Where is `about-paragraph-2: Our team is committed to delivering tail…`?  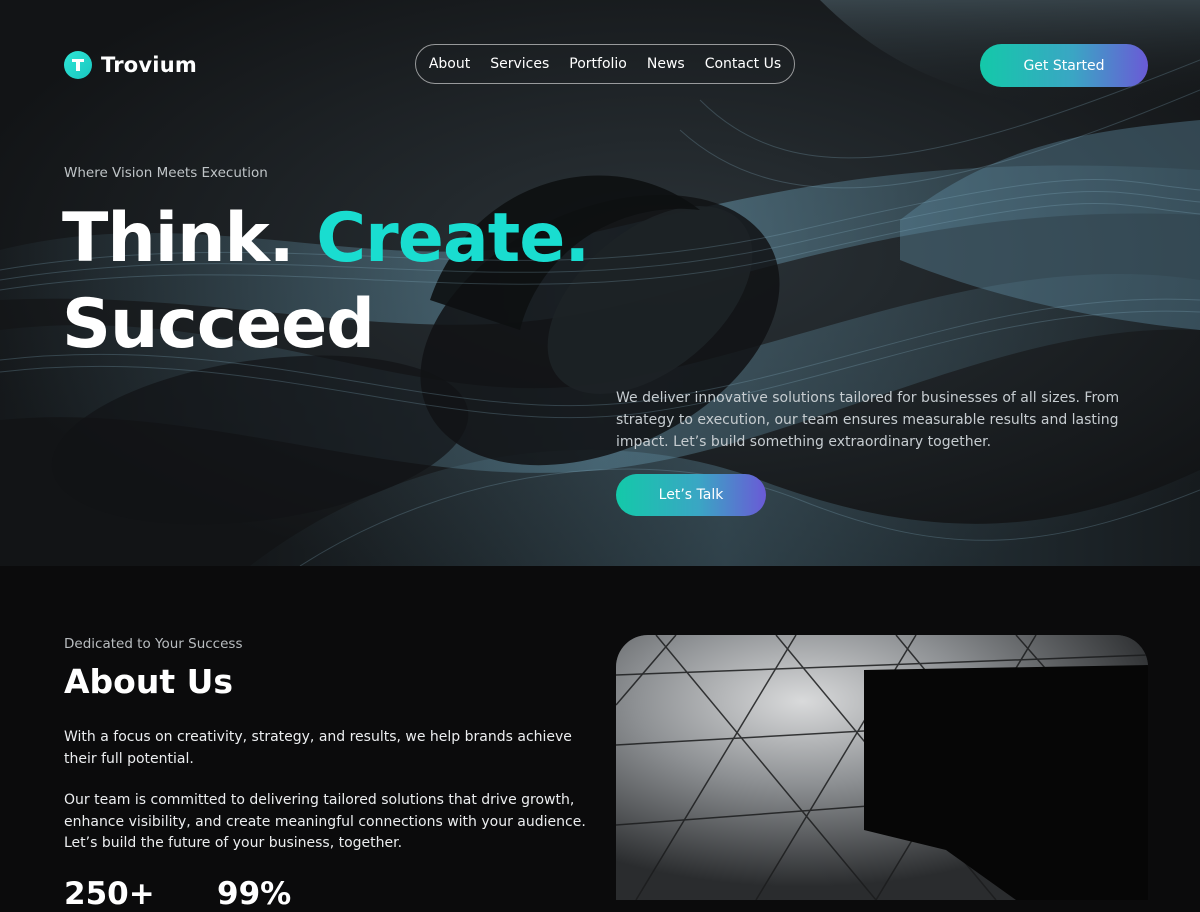 about-paragraph-2: Our team is committed to delivering tail… is located at coordinates (325, 821).